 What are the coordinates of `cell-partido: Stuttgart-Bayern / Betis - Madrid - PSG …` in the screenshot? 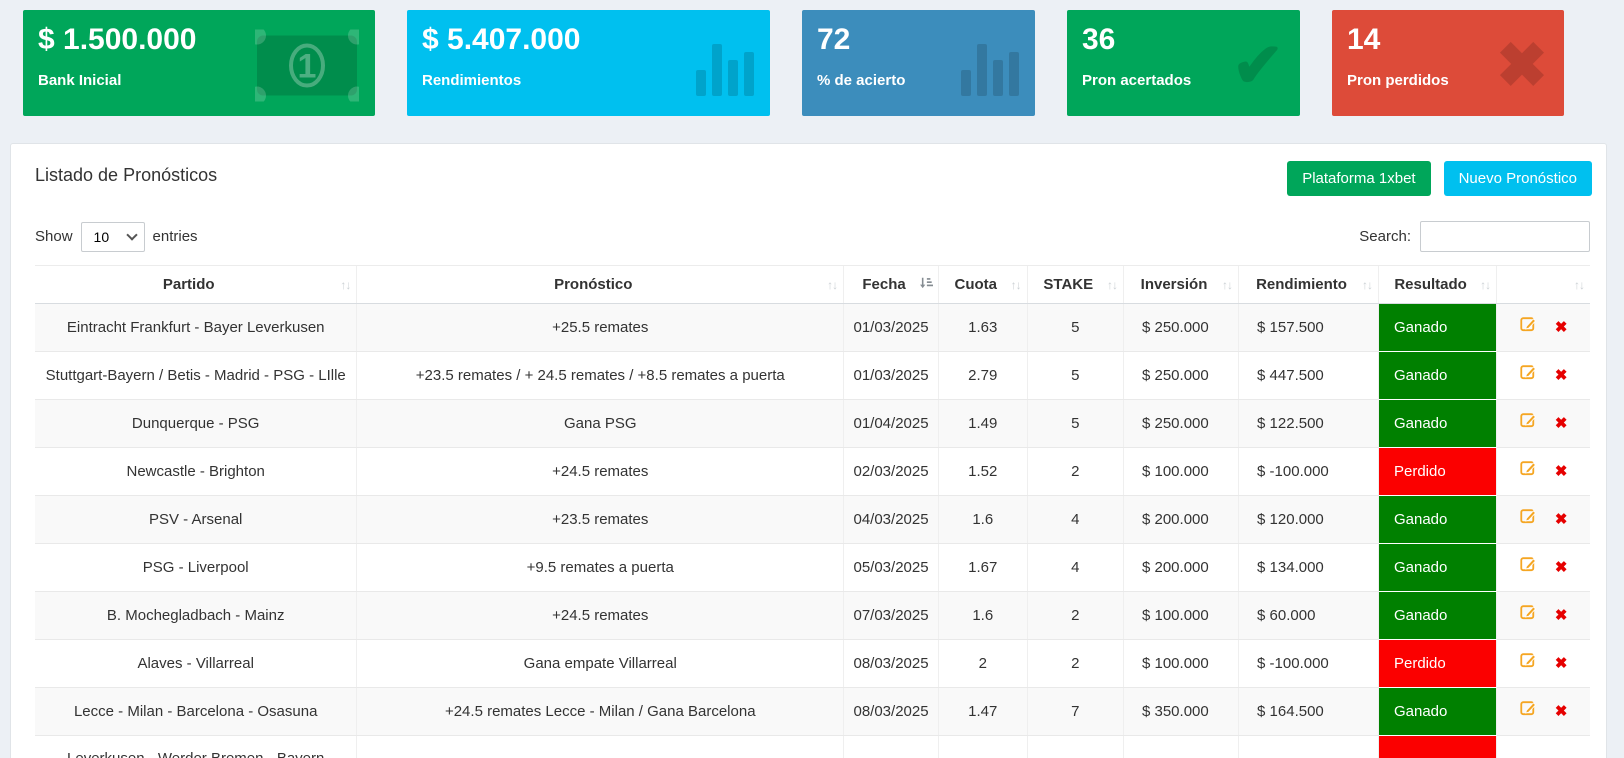 It's located at (196, 375).